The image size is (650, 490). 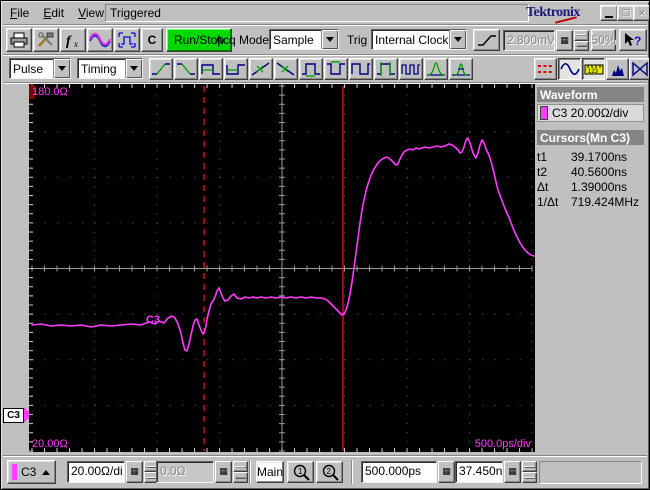 What do you see at coordinates (639, 69) in the screenshot?
I see `mask-button` at bounding box center [639, 69].